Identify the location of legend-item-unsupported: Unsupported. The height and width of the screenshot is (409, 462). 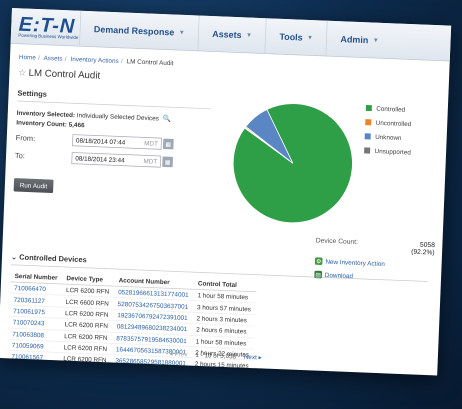
(387, 151).